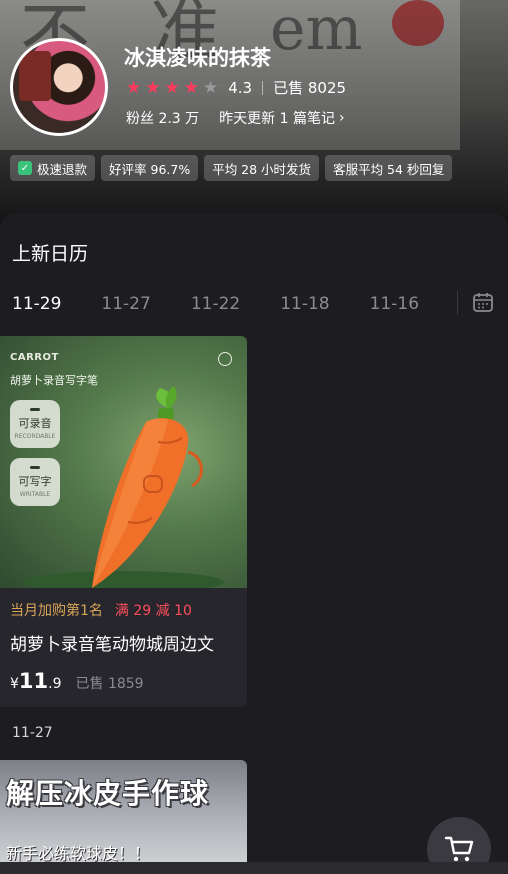 The height and width of the screenshot is (874, 508). I want to click on tag-label: 平均 28 小时发货, so click(262, 169).